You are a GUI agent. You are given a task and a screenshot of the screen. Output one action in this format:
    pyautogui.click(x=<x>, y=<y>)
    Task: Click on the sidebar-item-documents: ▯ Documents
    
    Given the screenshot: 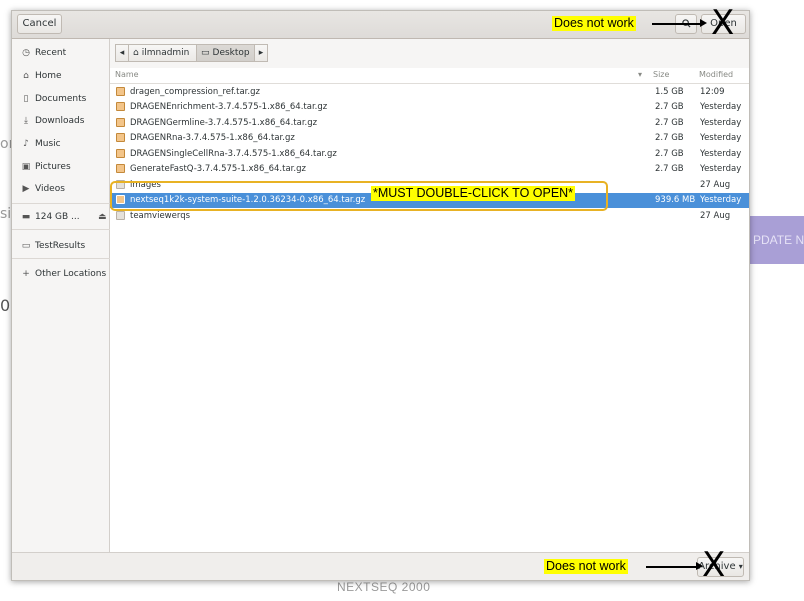 What is the action you would take?
    pyautogui.click(x=53, y=99)
    